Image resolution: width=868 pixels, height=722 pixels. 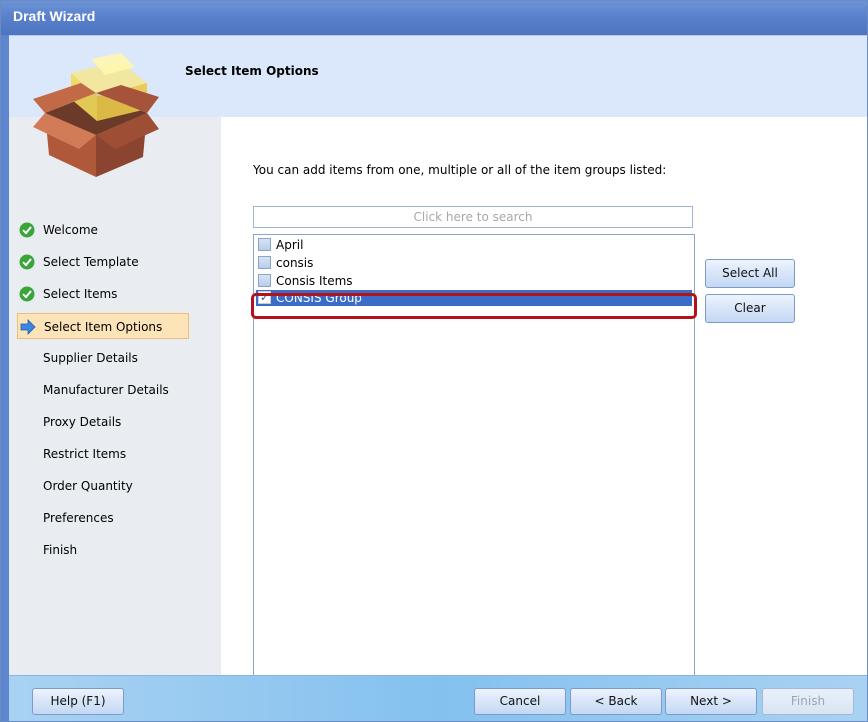 I want to click on item-group-label: April, so click(x=290, y=245).